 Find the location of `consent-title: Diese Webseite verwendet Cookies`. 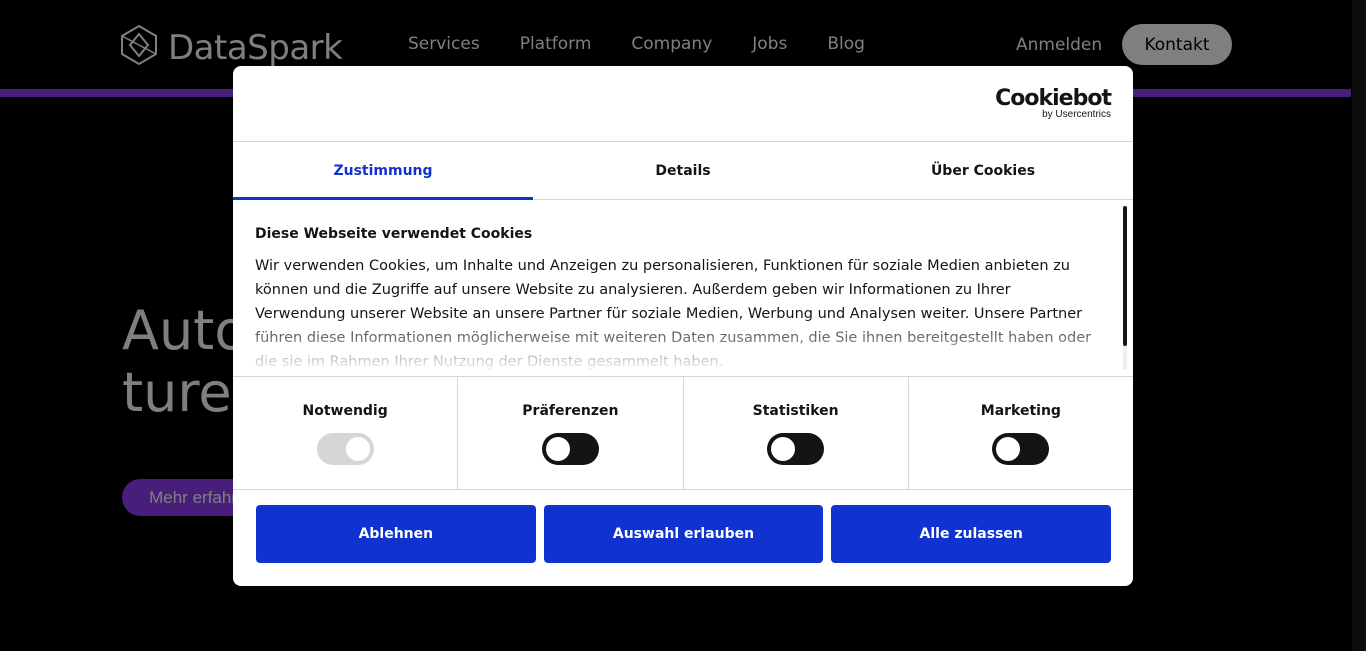

consent-title: Diese Webseite verwendet Cookies is located at coordinates (394, 234).